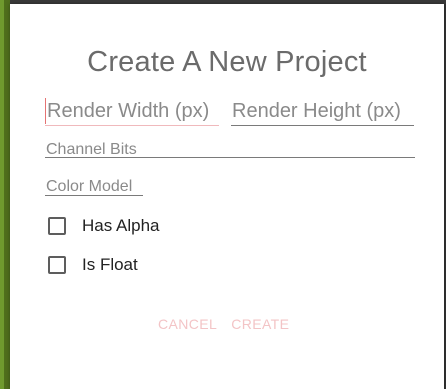 This screenshot has width=446, height=389. Describe the element at coordinates (132, 125) in the screenshot. I see `render-width-underline` at that location.